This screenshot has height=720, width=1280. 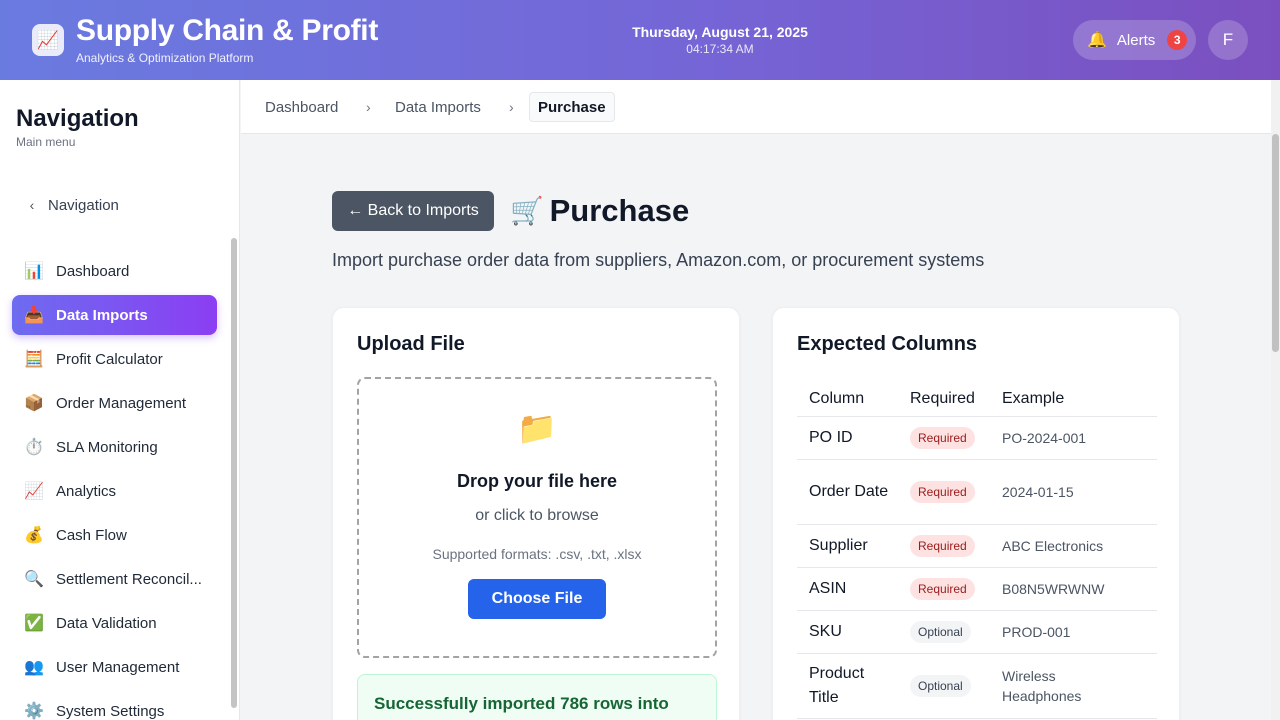 What do you see at coordinates (847, 589) in the screenshot?
I see `column-name-cell: ASIN` at bounding box center [847, 589].